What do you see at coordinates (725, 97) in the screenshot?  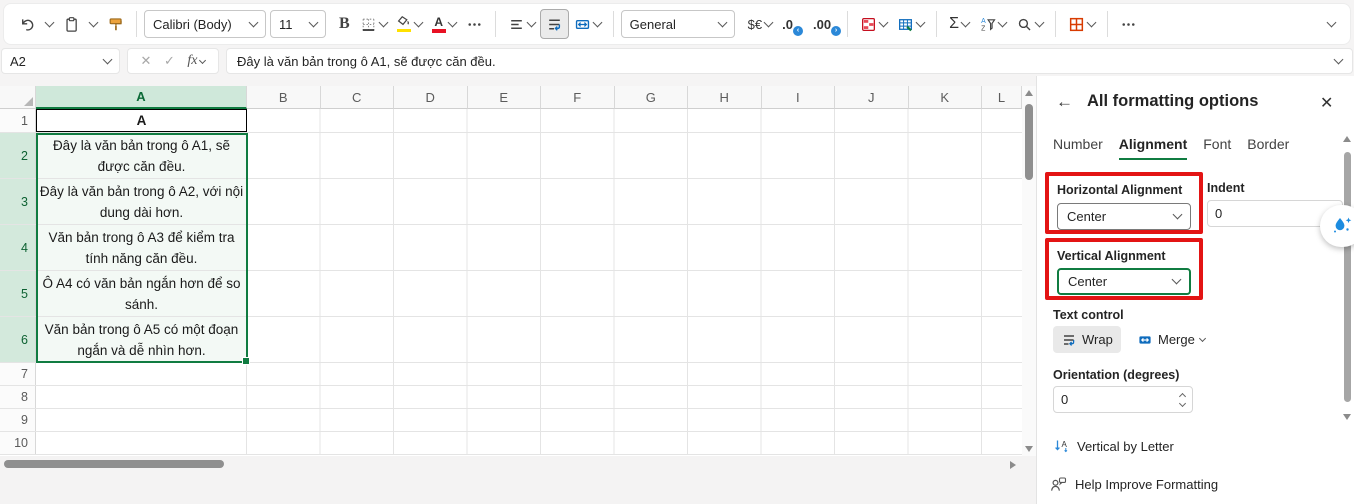 I see `column-header-H: H` at bounding box center [725, 97].